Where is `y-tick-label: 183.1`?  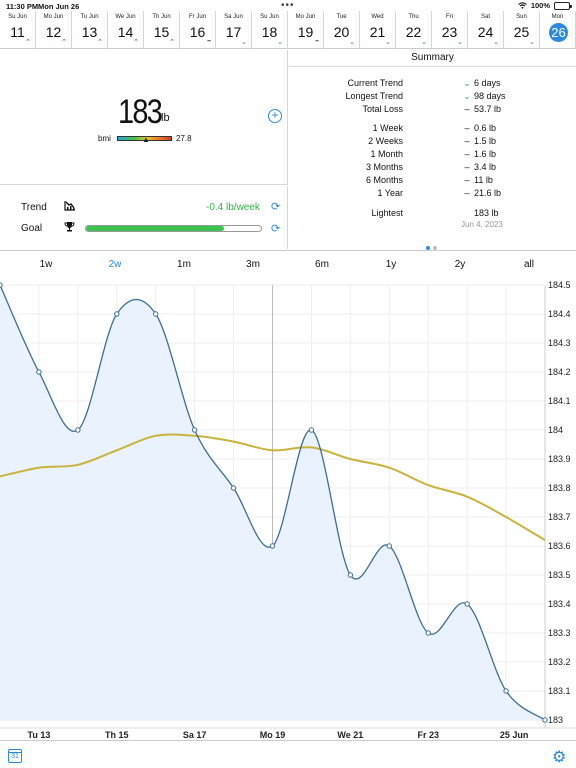
y-tick-label: 183.1 is located at coordinates (559, 691).